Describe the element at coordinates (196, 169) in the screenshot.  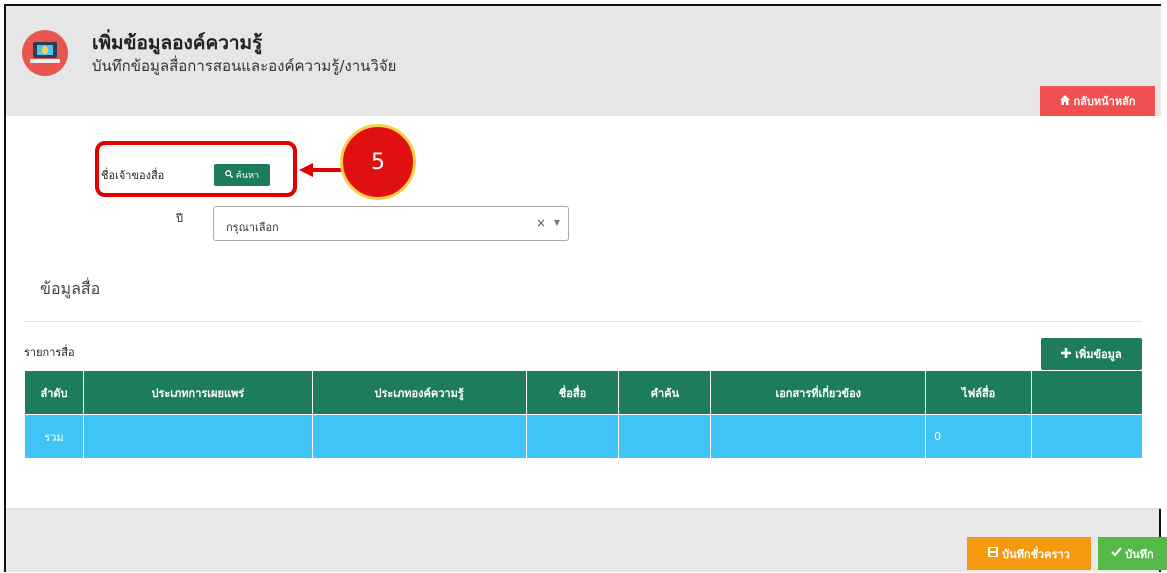
I see `highlight-box` at that location.